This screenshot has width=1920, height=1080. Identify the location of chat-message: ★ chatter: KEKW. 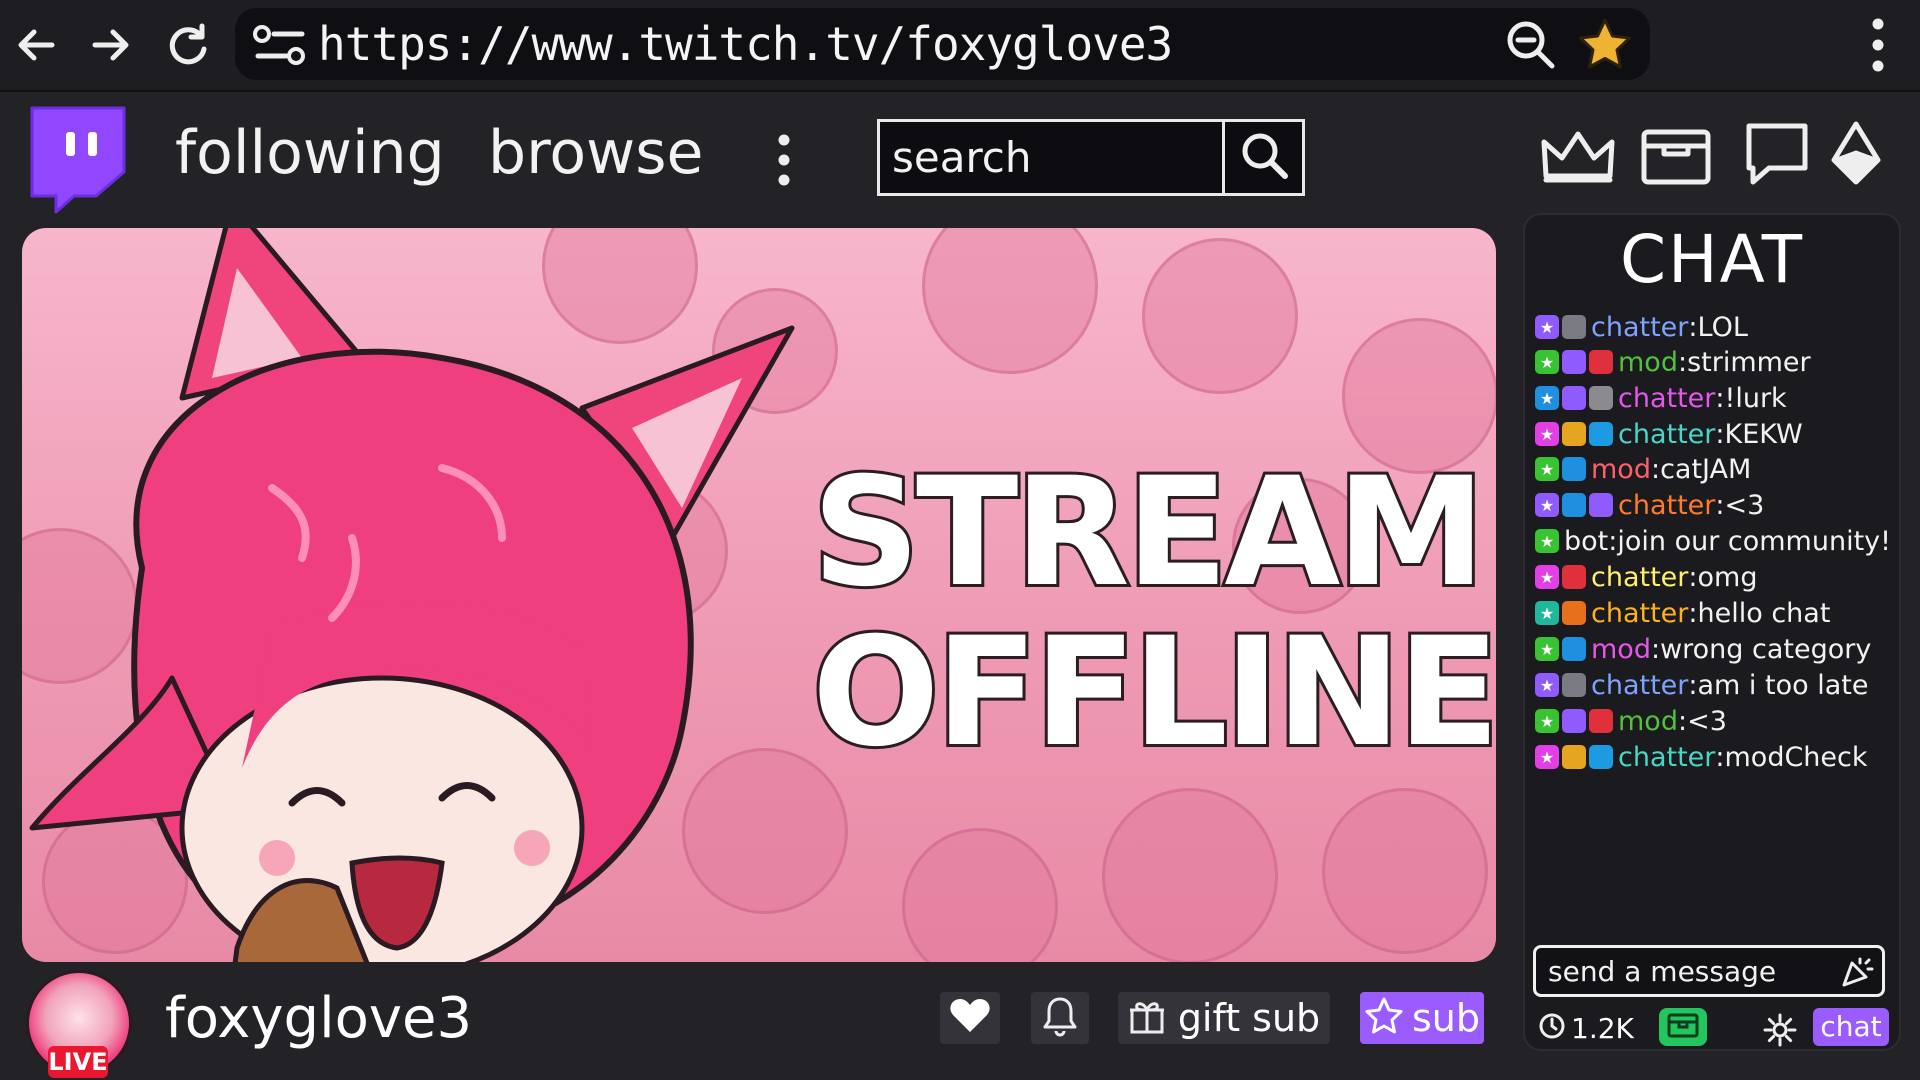
(1669, 434).